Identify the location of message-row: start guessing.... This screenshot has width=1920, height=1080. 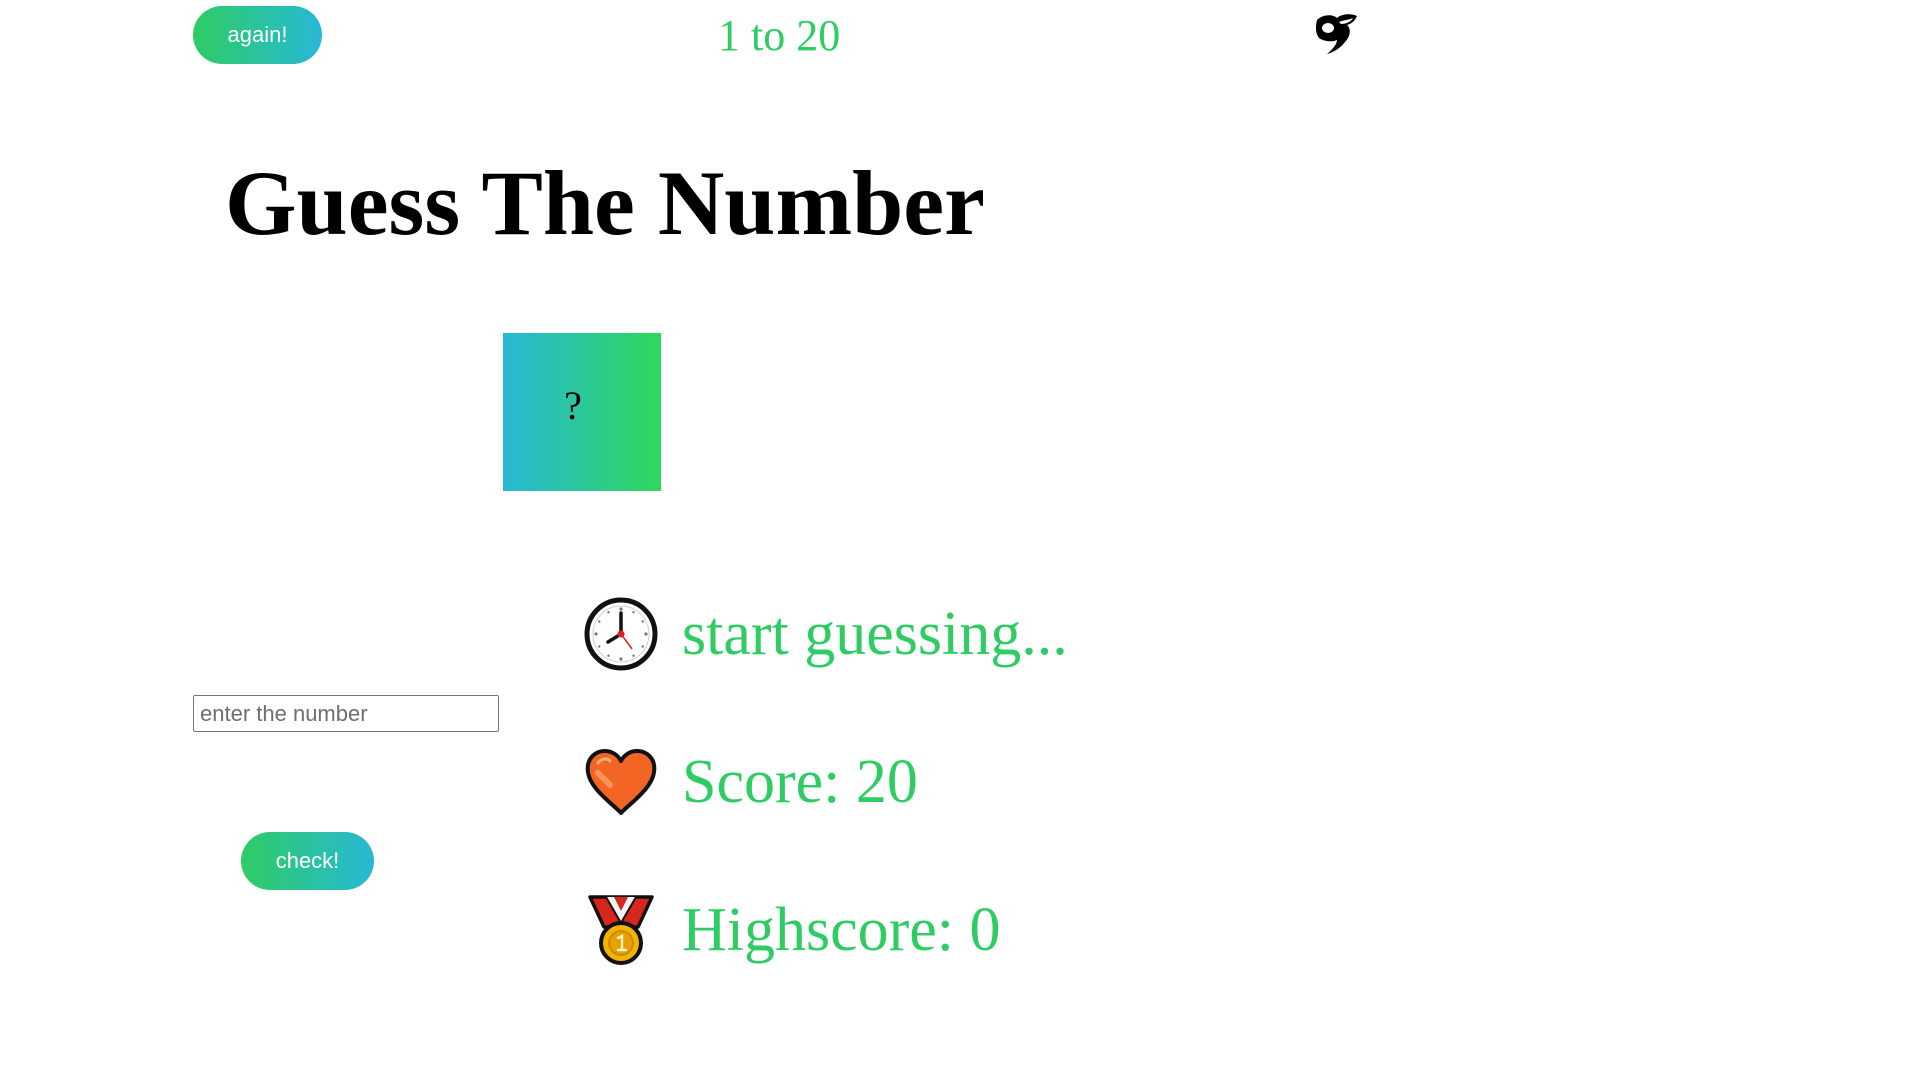
(826, 634).